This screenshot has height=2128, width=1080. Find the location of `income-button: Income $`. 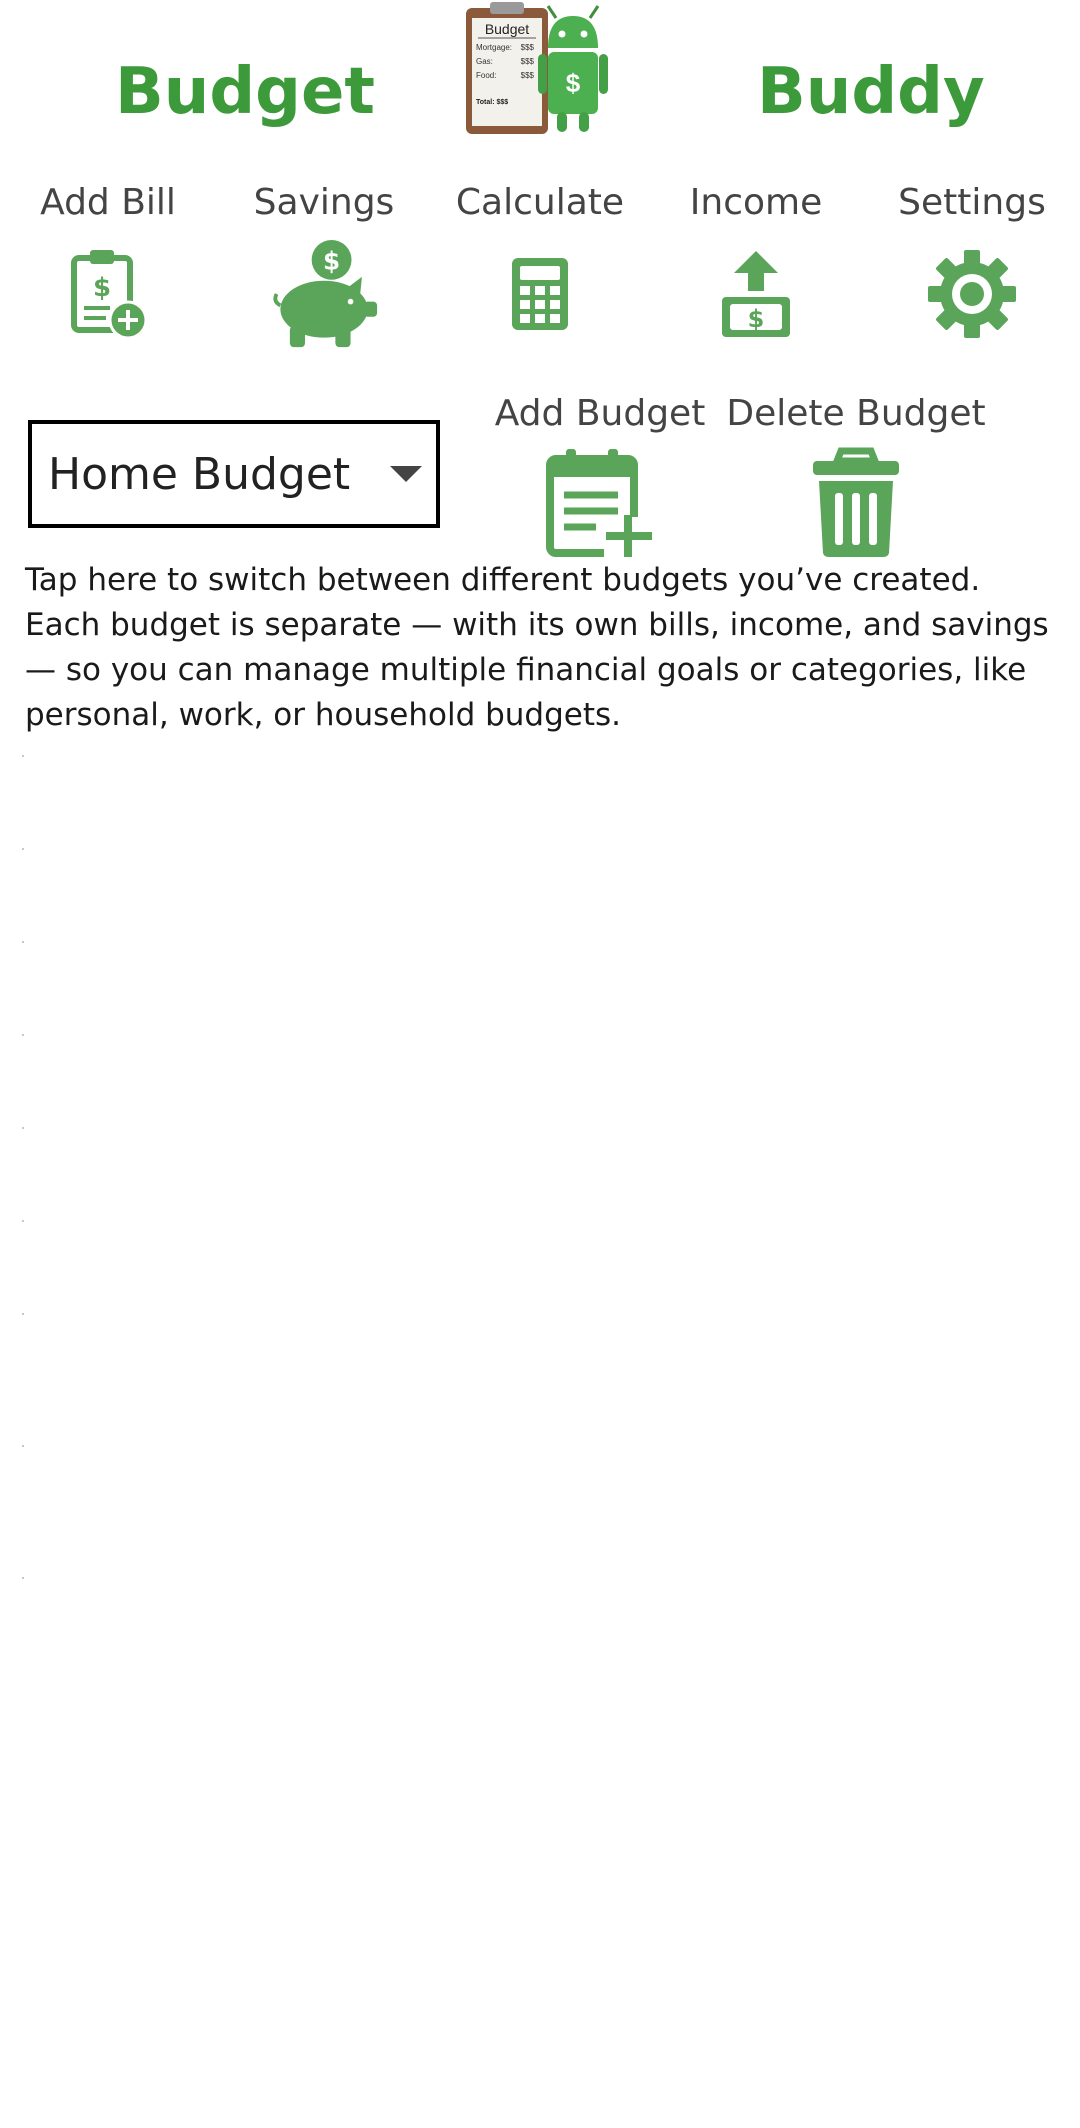

income-button: Income $ is located at coordinates (756, 265).